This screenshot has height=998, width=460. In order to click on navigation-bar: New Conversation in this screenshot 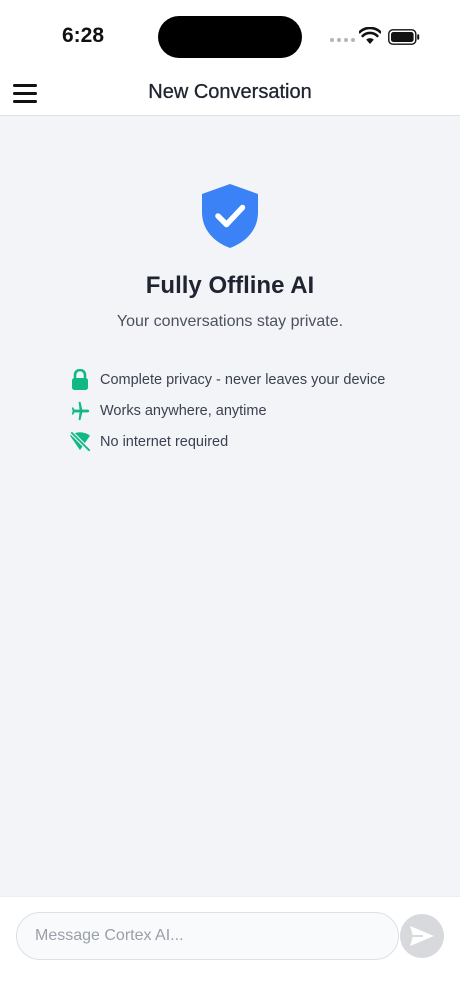, I will do `click(230, 93)`.